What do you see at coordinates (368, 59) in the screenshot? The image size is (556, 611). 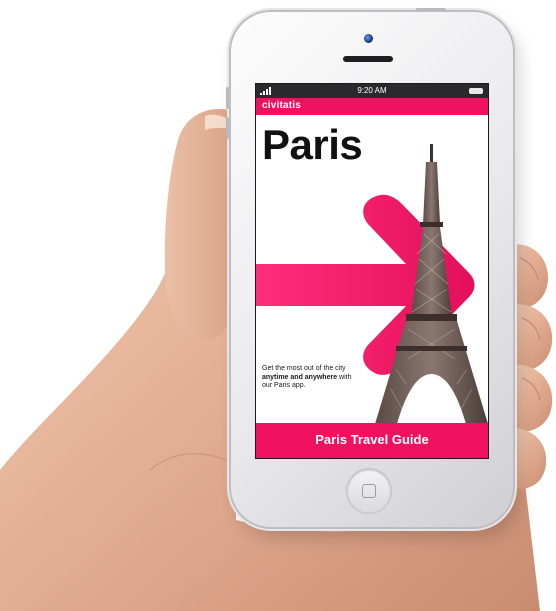 I see `earpiece-speaker` at bounding box center [368, 59].